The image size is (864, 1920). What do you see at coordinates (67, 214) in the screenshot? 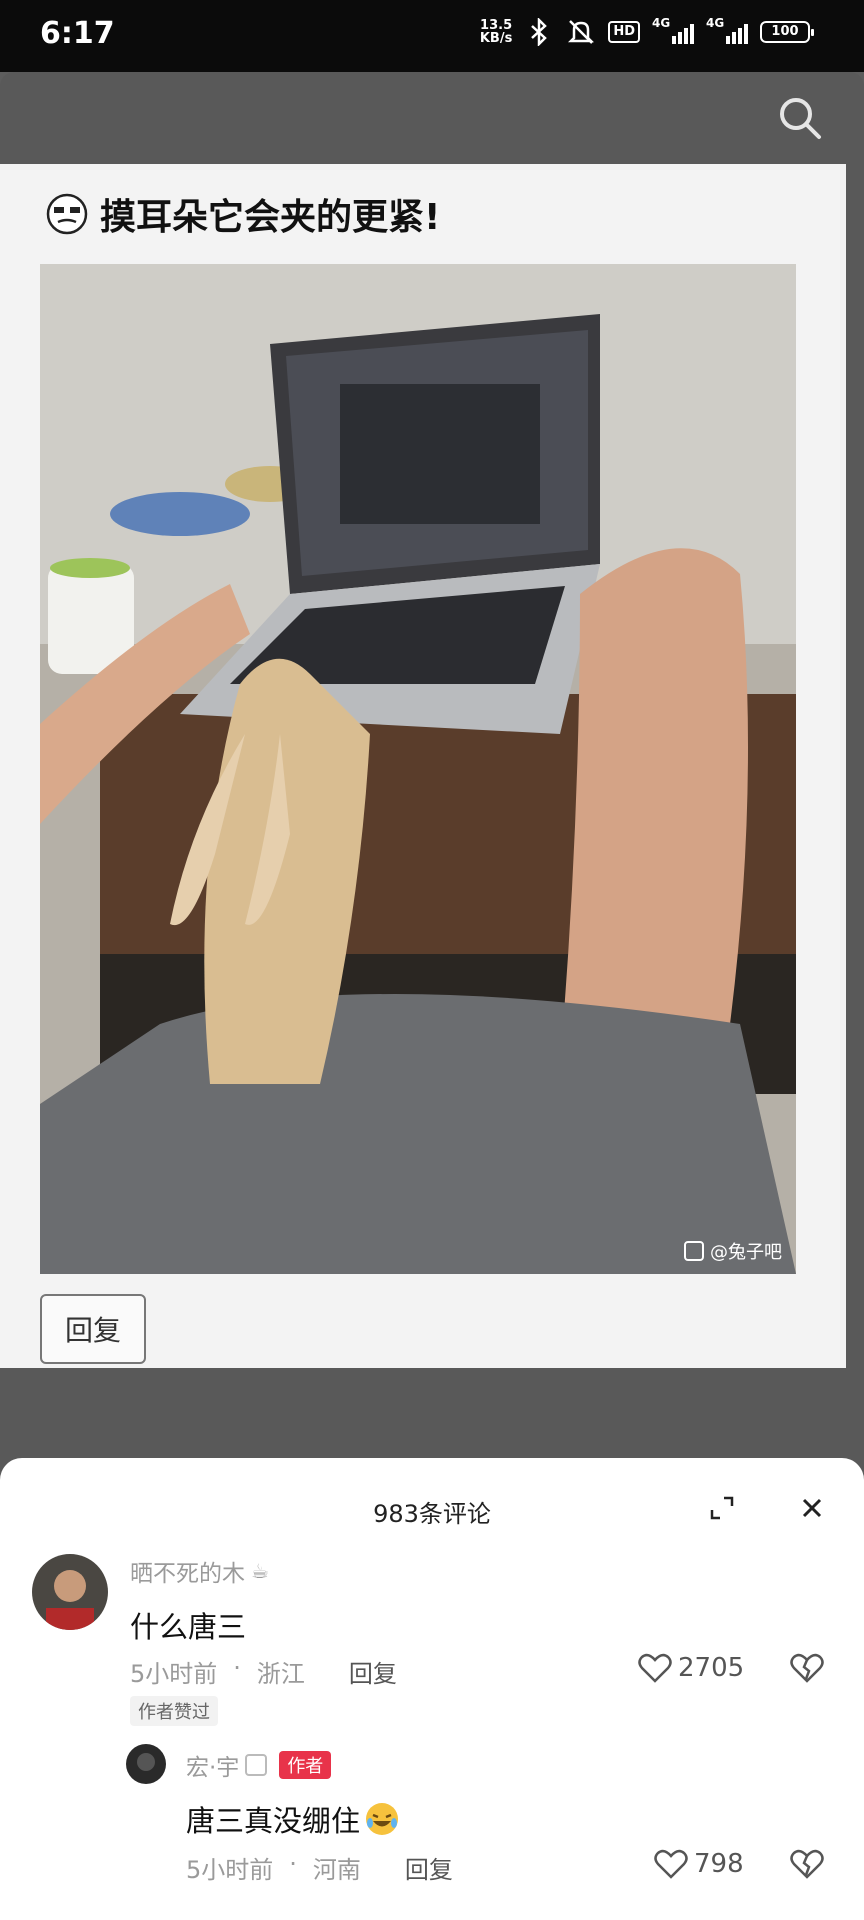
I see `meme-face-icon` at bounding box center [67, 214].